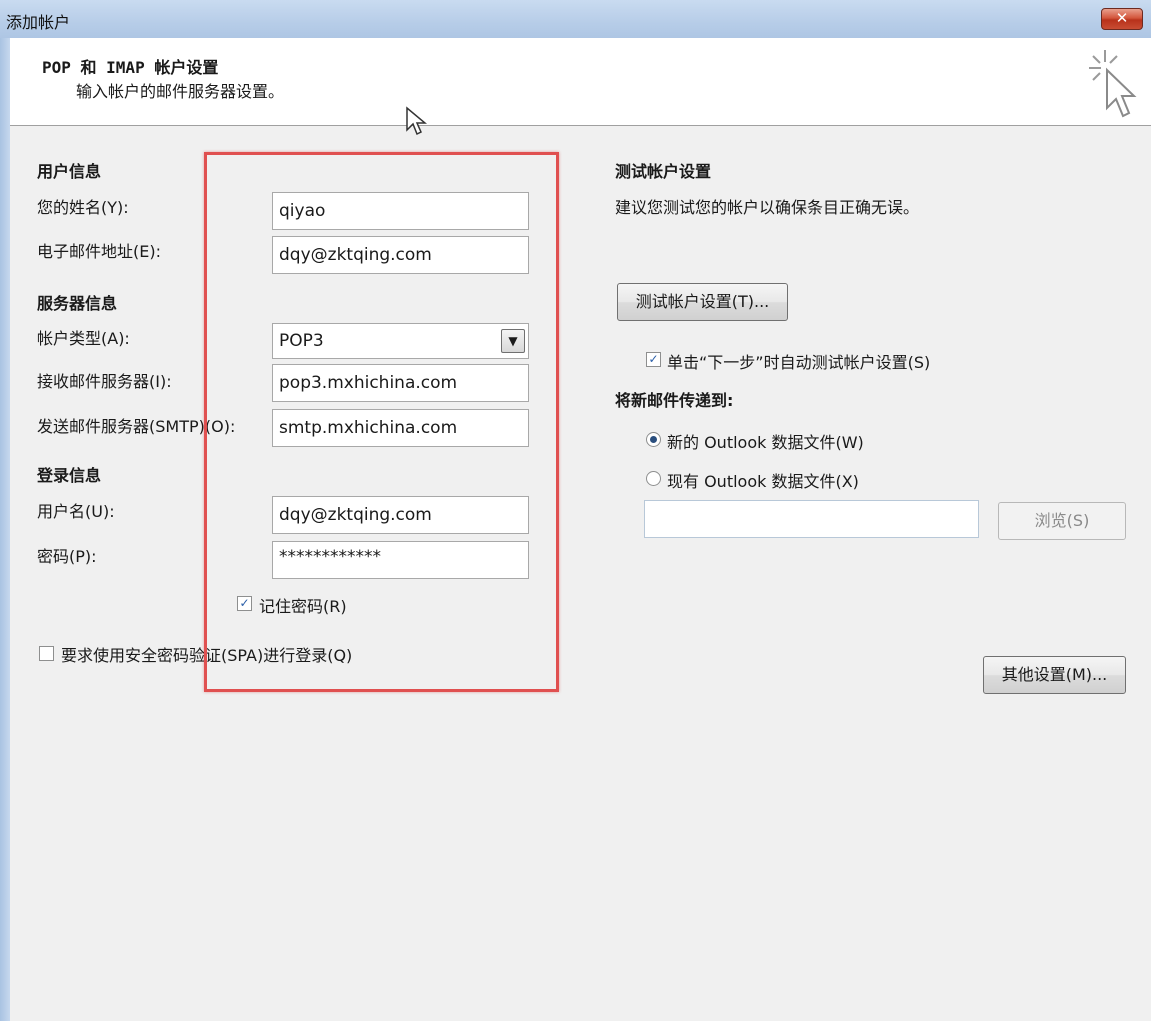 Image resolution: width=1151 pixels, height=1021 pixels. I want to click on existing-data-file-label: 现有 Outlook 数据文件(X), so click(763, 481).